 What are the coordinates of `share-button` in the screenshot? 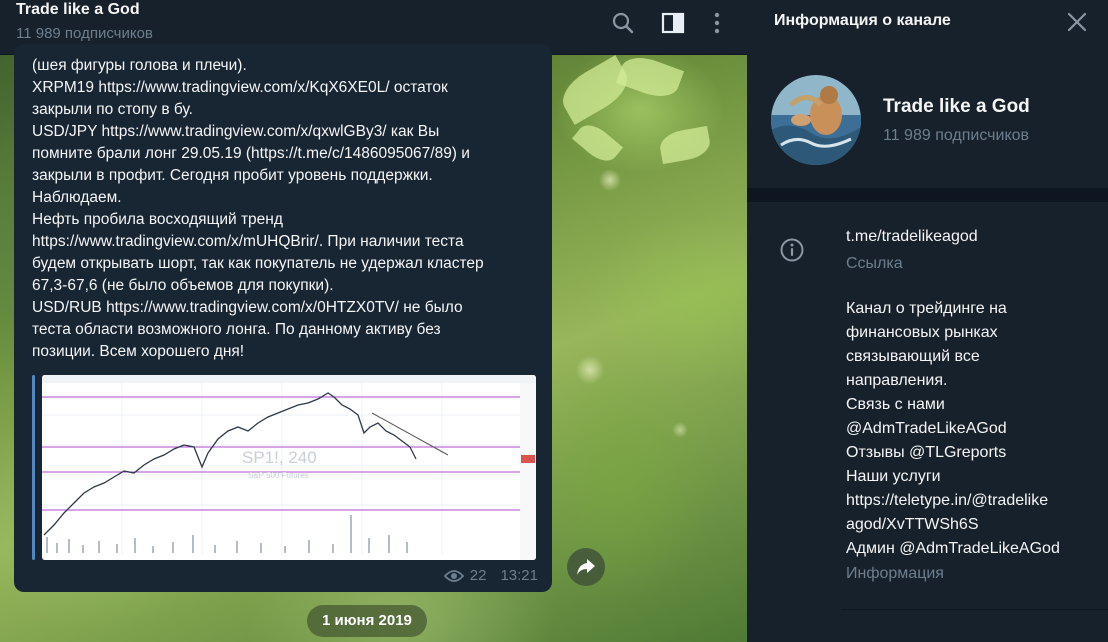 It's located at (586, 567).